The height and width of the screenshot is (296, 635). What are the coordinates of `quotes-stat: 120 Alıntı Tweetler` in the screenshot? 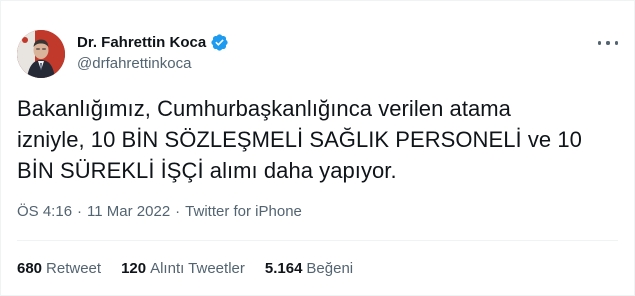 It's located at (183, 268).